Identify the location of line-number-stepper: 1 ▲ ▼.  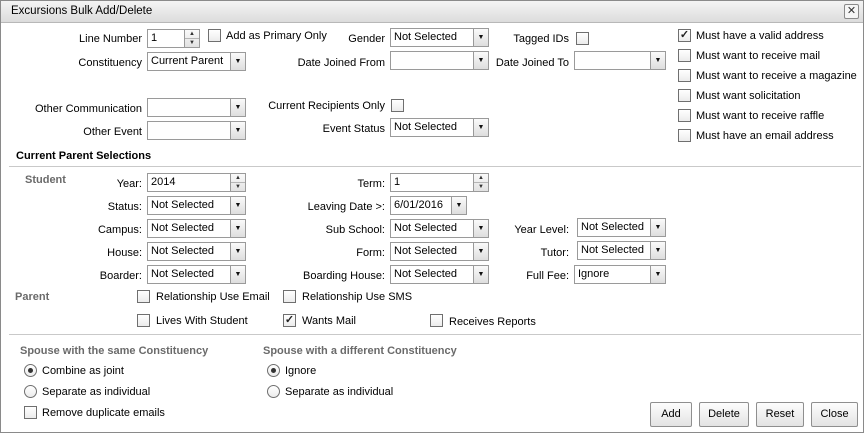
(173, 38).